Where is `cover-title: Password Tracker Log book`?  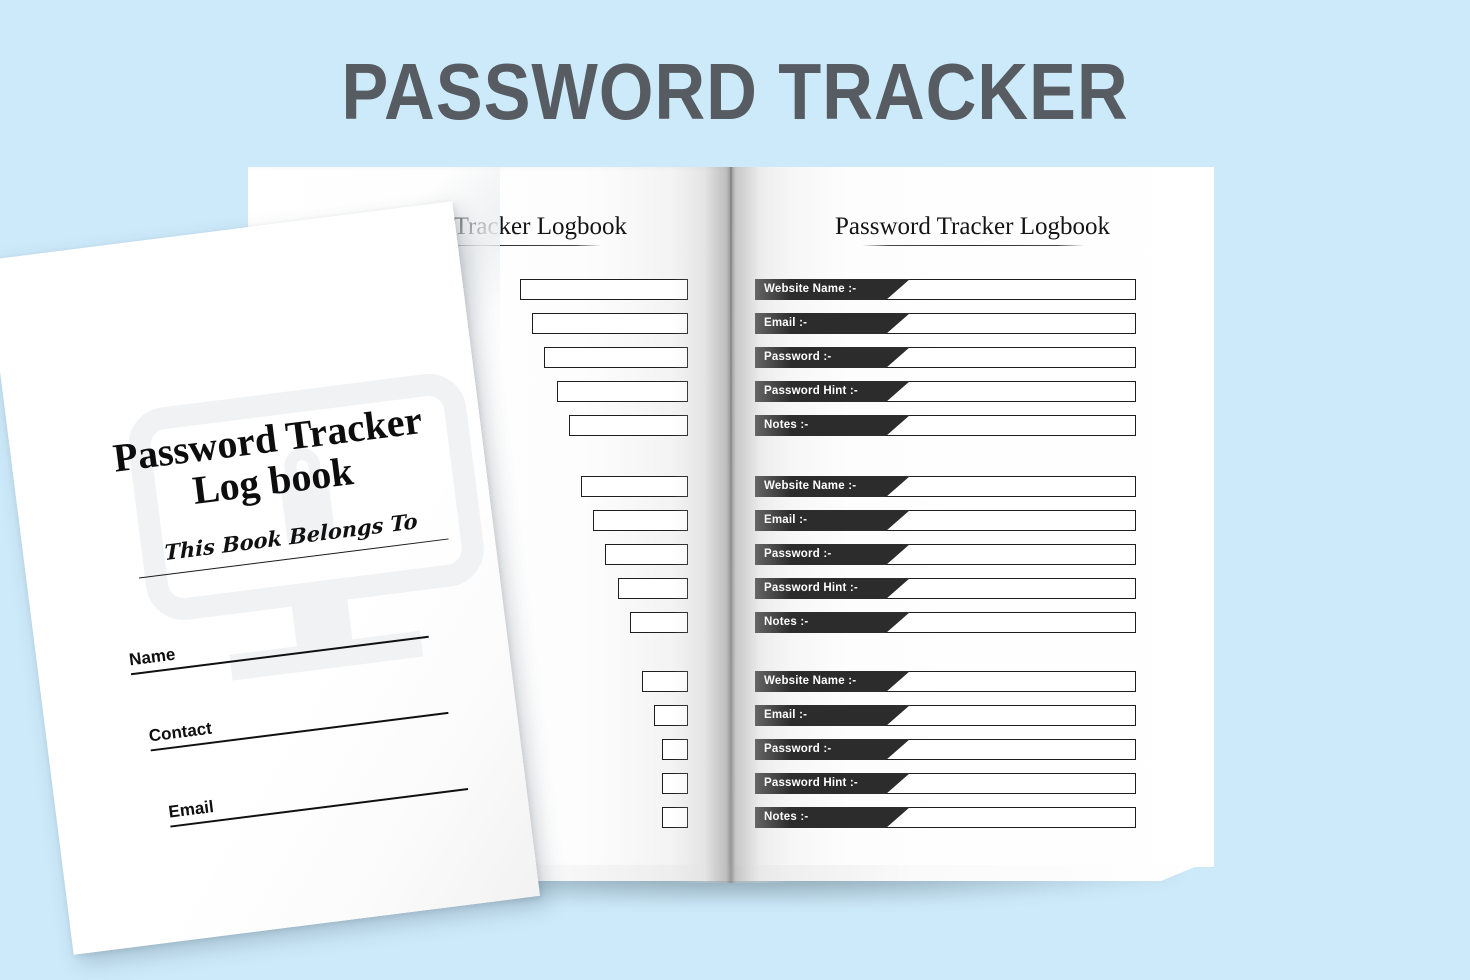 cover-title: Password Tracker Log book is located at coordinates (270, 460).